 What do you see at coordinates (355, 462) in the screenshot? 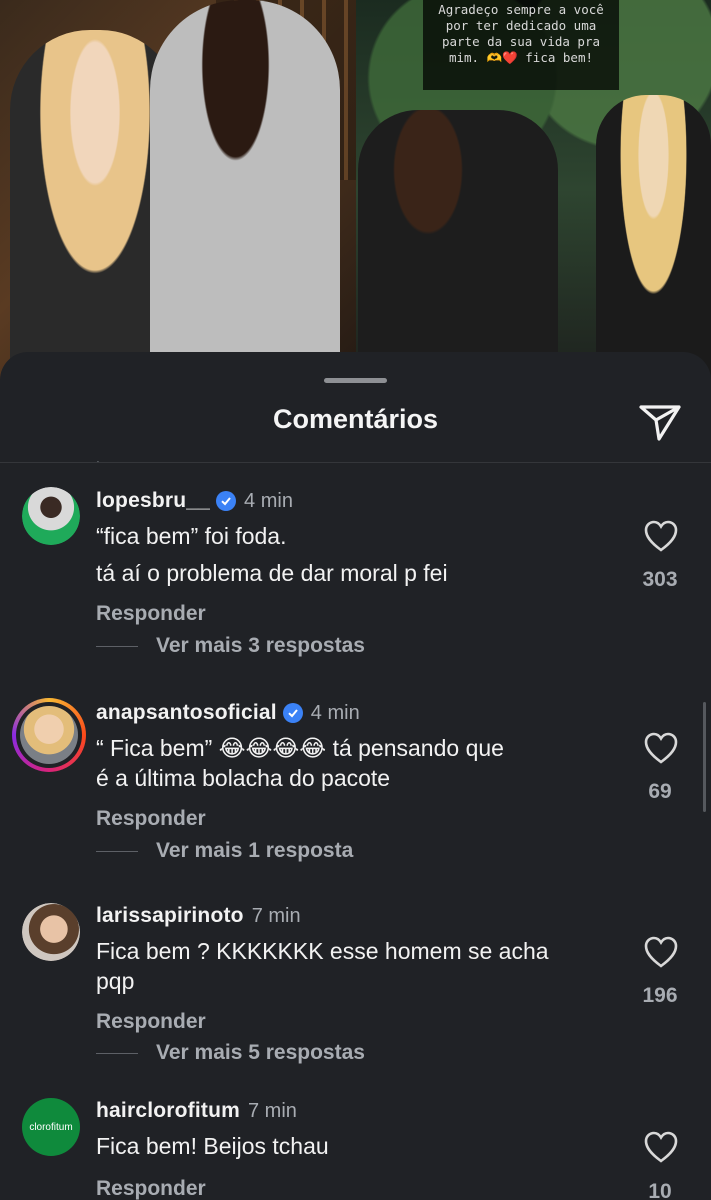
I see `header-divider` at bounding box center [355, 462].